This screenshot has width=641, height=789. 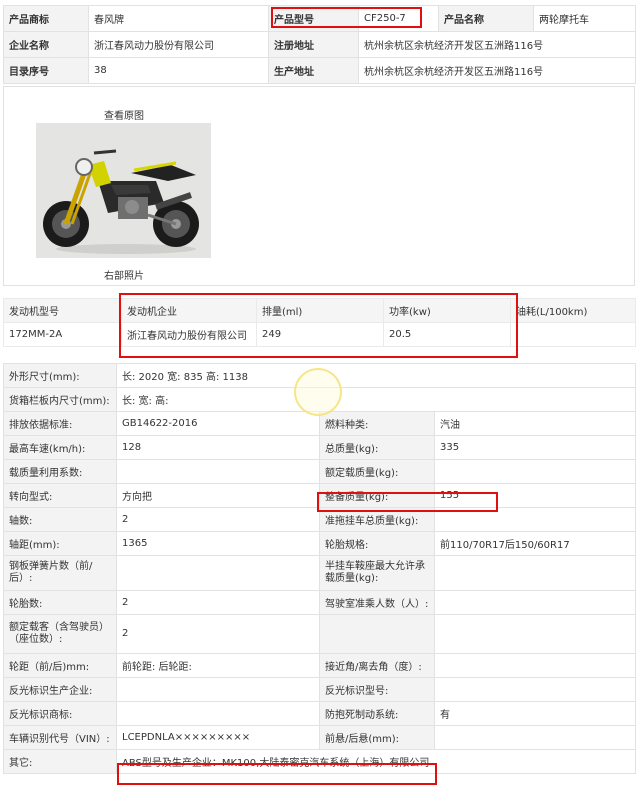 What do you see at coordinates (60, 375) in the screenshot?
I see `dimensions-label: 外形尺寸(mm):` at bounding box center [60, 375].